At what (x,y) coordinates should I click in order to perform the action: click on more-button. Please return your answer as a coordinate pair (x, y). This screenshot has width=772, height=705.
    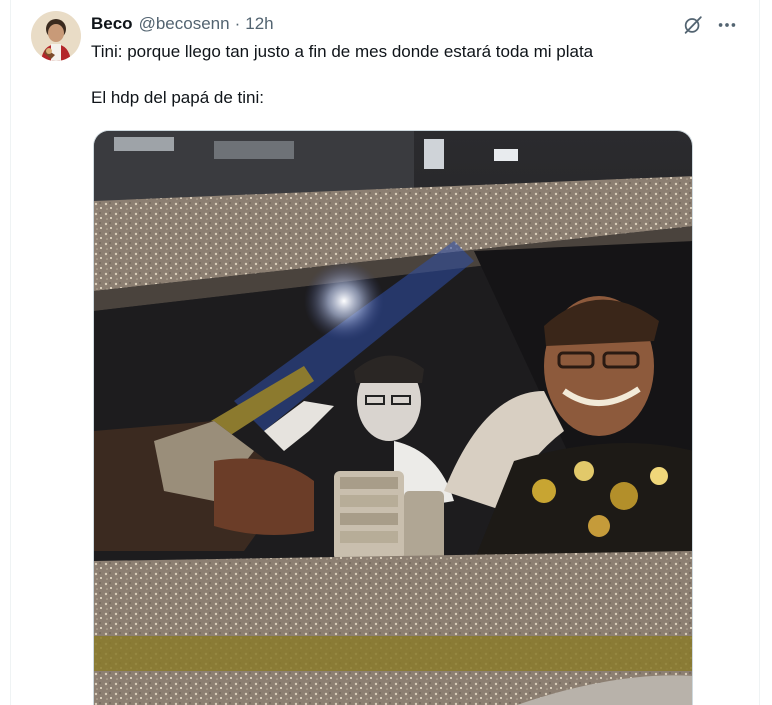
    Looking at the image, I should click on (727, 25).